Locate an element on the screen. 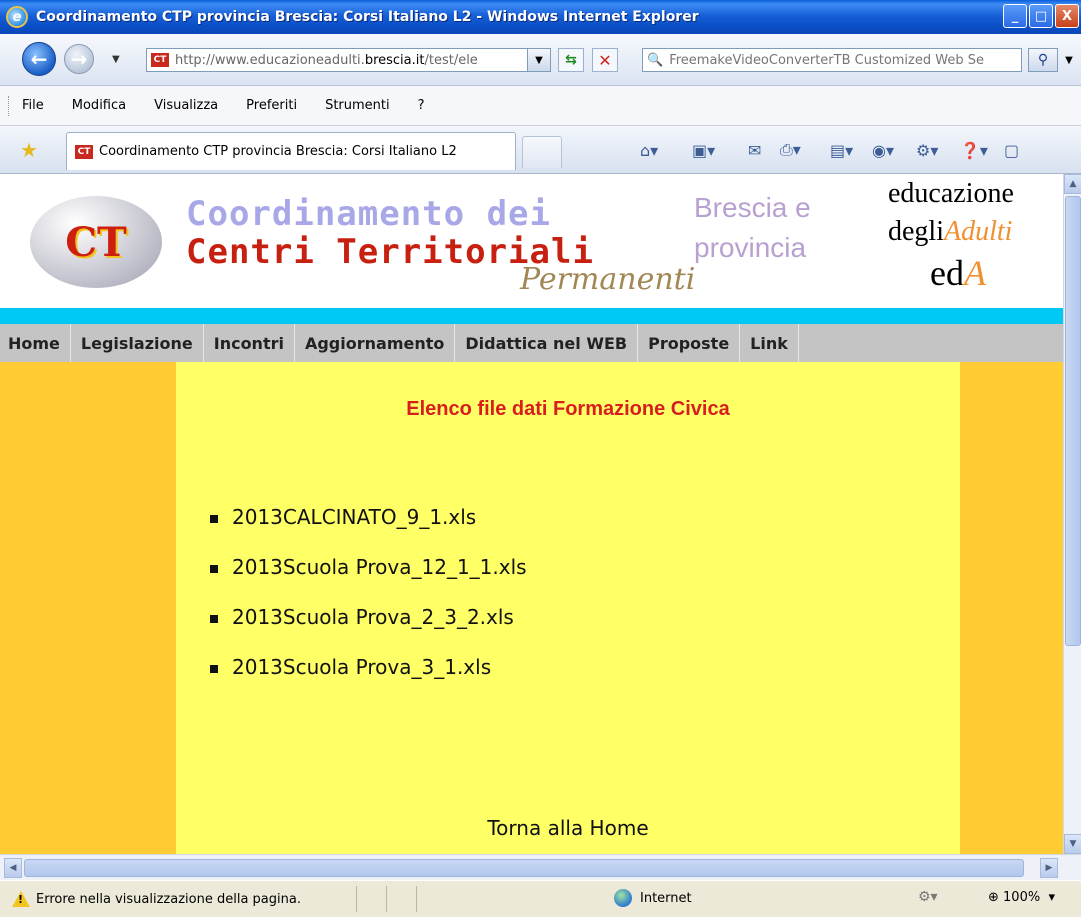  tools-gear-icon: ⚙▾ is located at coordinates (927, 150).